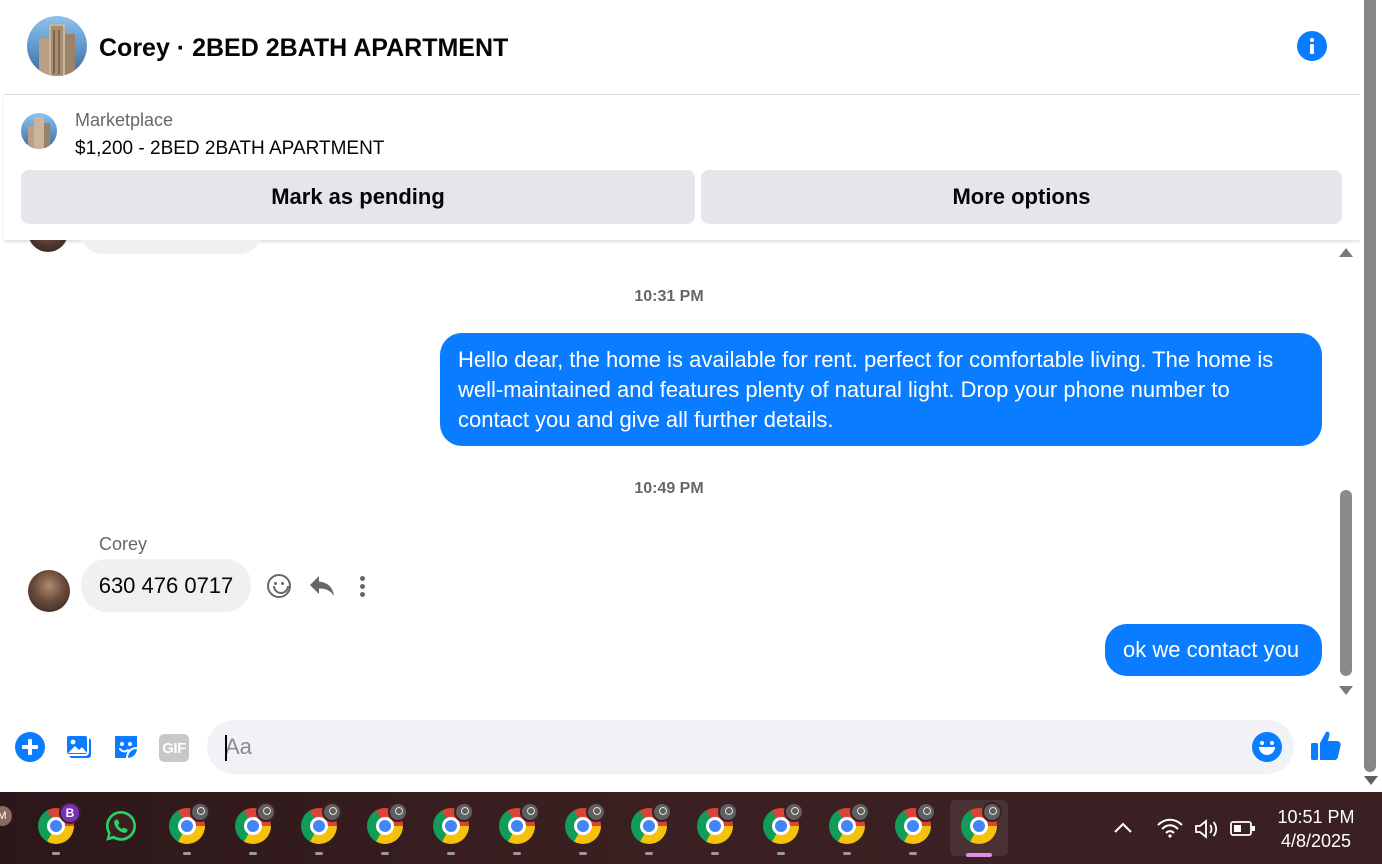 The width and height of the screenshot is (1382, 864). What do you see at coordinates (79, 747) in the screenshot?
I see `photo-icon` at bounding box center [79, 747].